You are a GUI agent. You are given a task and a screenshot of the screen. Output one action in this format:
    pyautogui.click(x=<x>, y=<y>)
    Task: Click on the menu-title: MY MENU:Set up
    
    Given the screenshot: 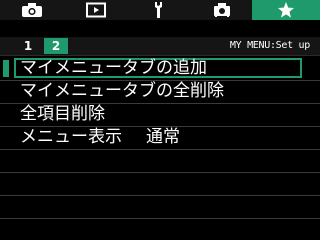 What is the action you would take?
    pyautogui.click(x=269, y=45)
    